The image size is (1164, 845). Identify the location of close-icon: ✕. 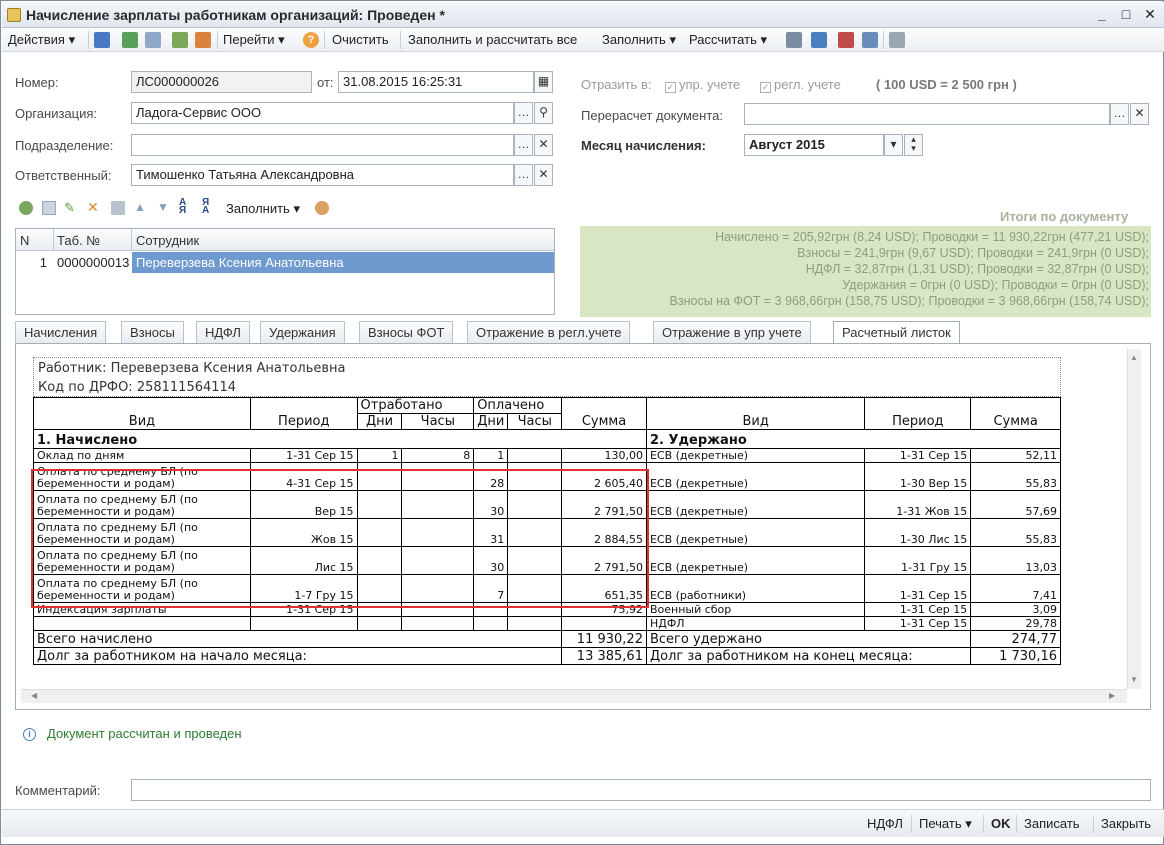
(1150, 15).